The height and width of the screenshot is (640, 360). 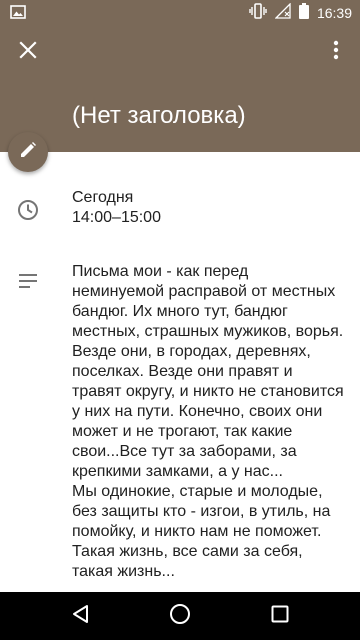 I want to click on event-title: (Нет заголовка), so click(x=159, y=115).